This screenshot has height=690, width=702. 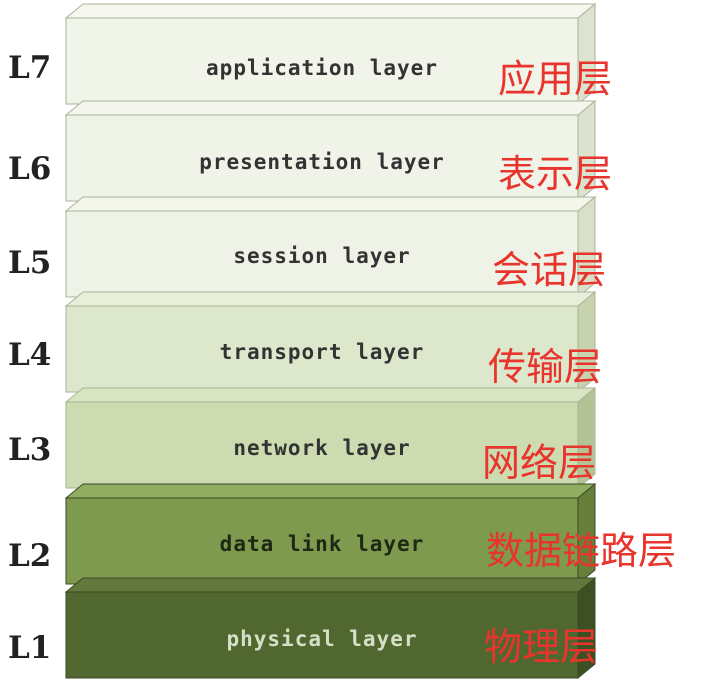 I want to click on level-label-l6: L6, so click(x=30, y=169).